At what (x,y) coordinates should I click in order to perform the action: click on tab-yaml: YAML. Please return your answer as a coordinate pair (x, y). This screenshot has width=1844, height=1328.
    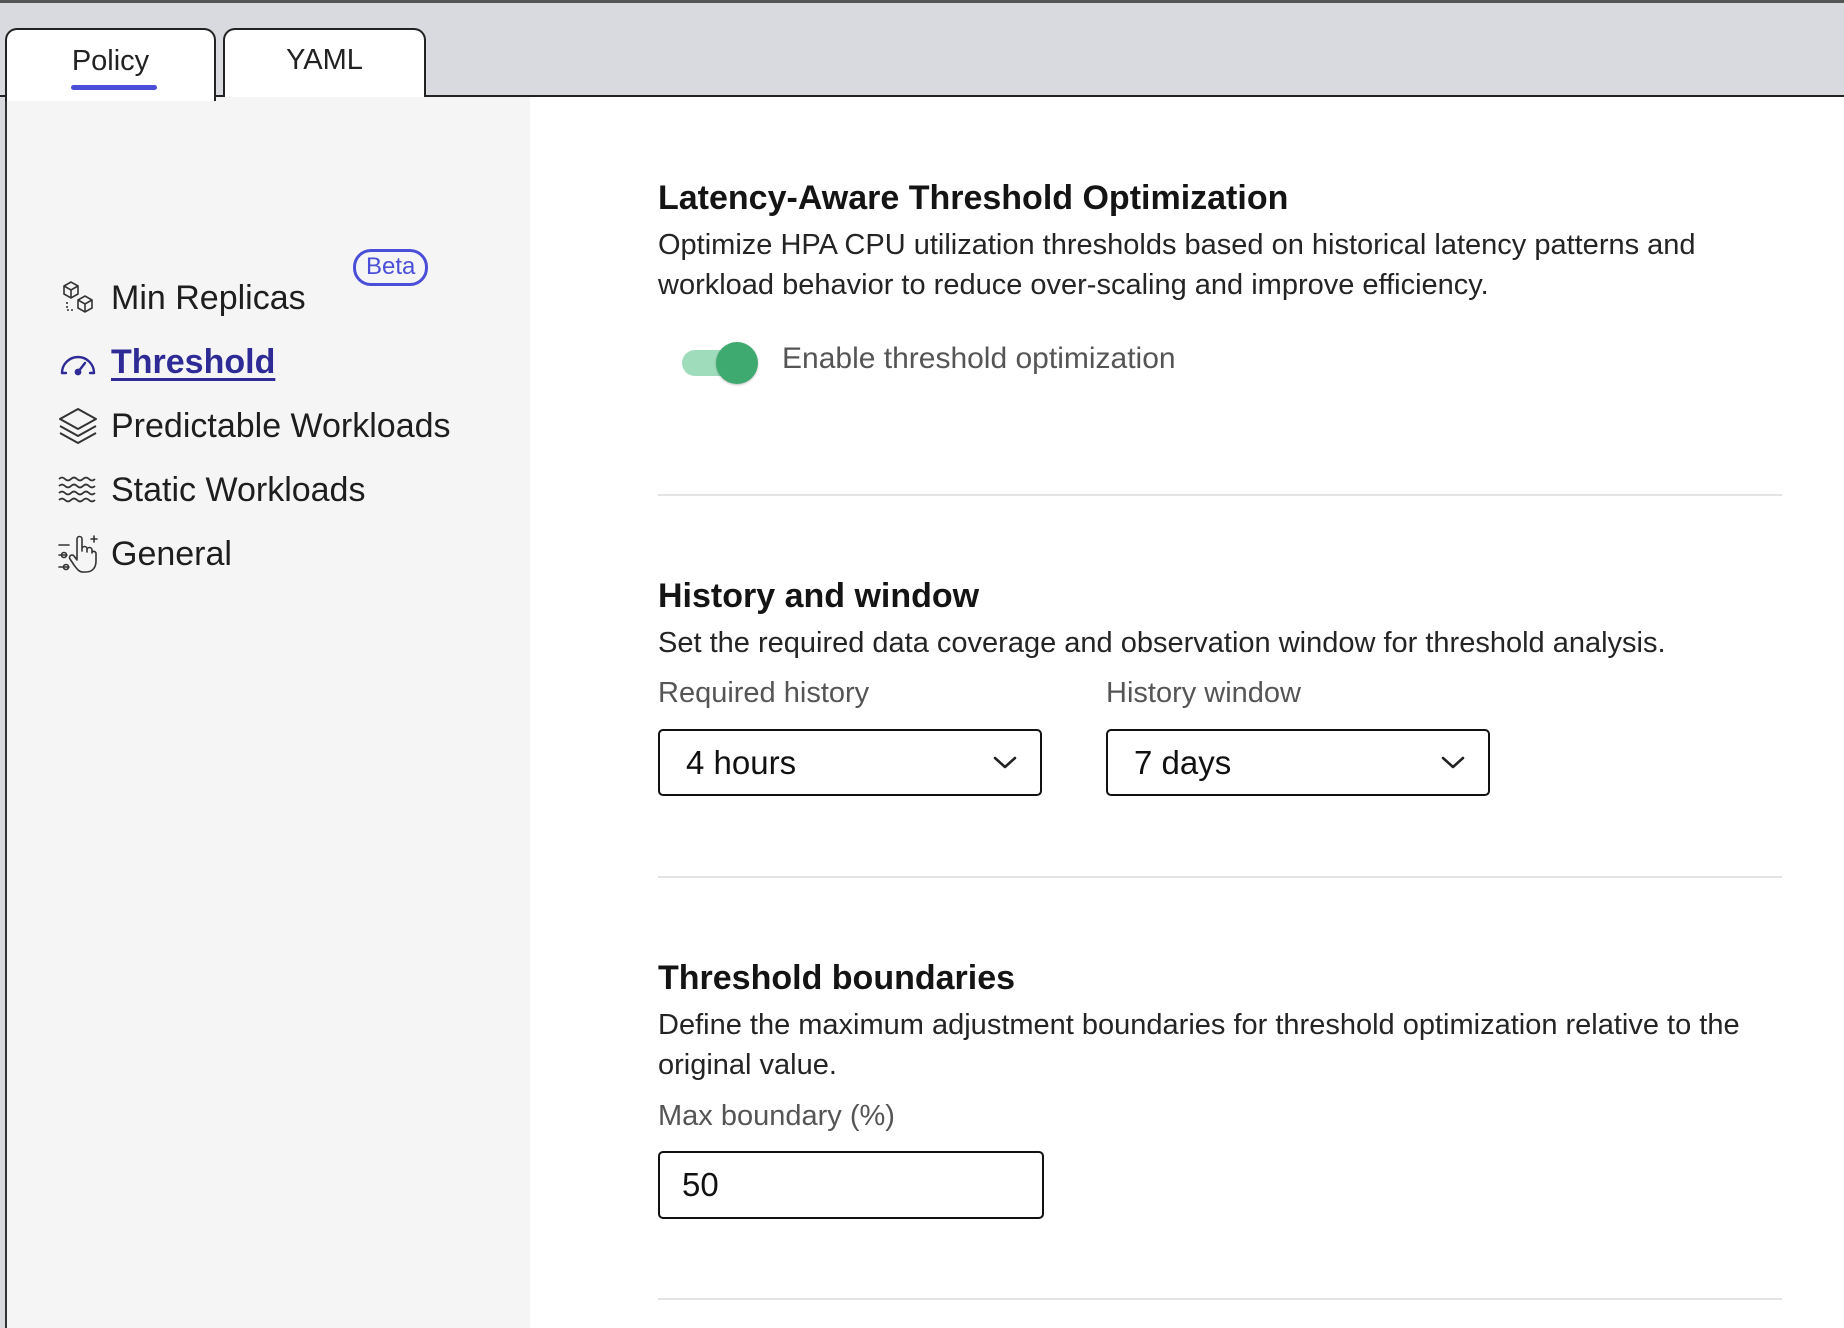
    Looking at the image, I should click on (324, 63).